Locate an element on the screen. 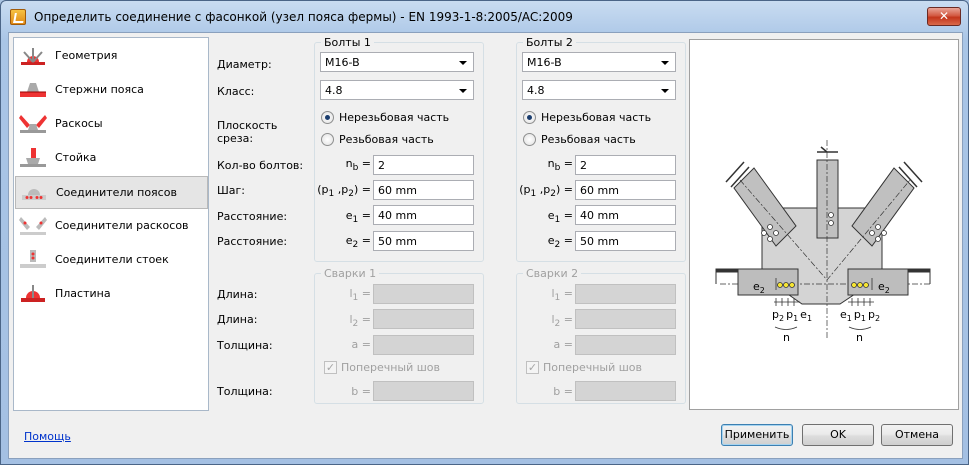 Image resolution: width=969 pixels, height=465 pixels. welds1-b-symbol: b = is located at coordinates (361, 391).